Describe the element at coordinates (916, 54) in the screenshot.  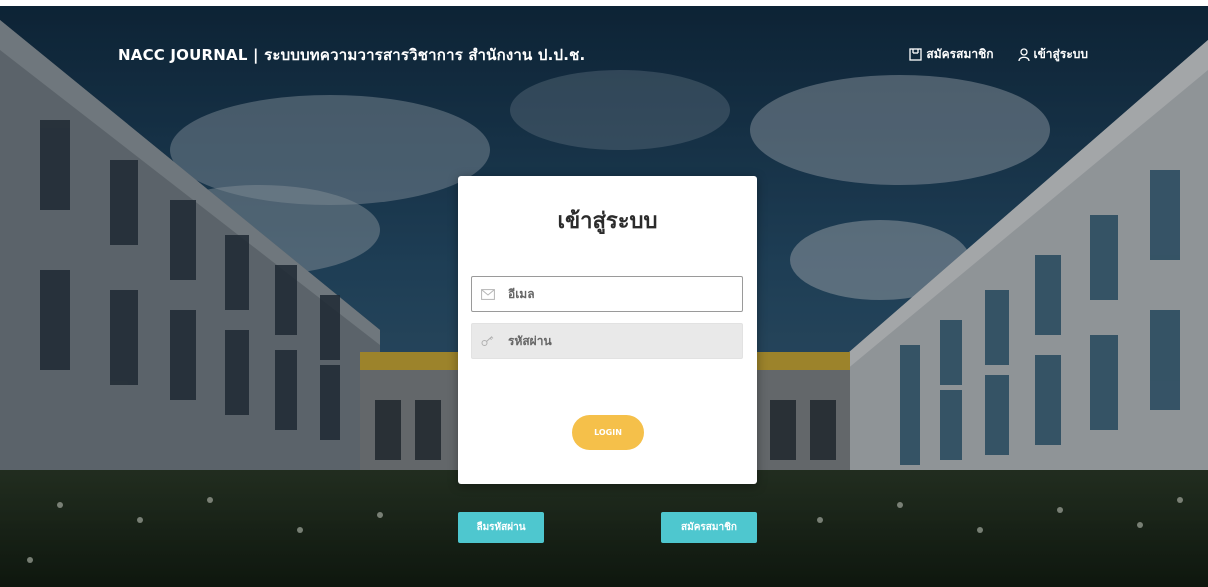
I see `register-icon` at that location.